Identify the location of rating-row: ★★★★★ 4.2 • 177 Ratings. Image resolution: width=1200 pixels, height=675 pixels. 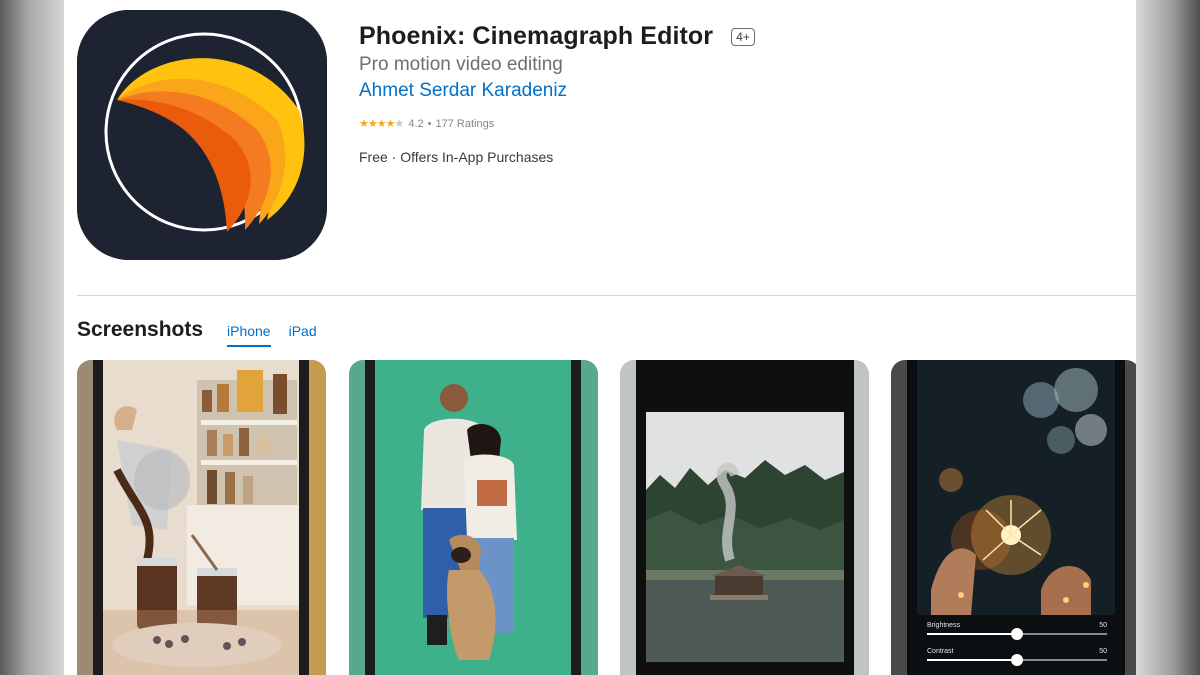
(427, 124).